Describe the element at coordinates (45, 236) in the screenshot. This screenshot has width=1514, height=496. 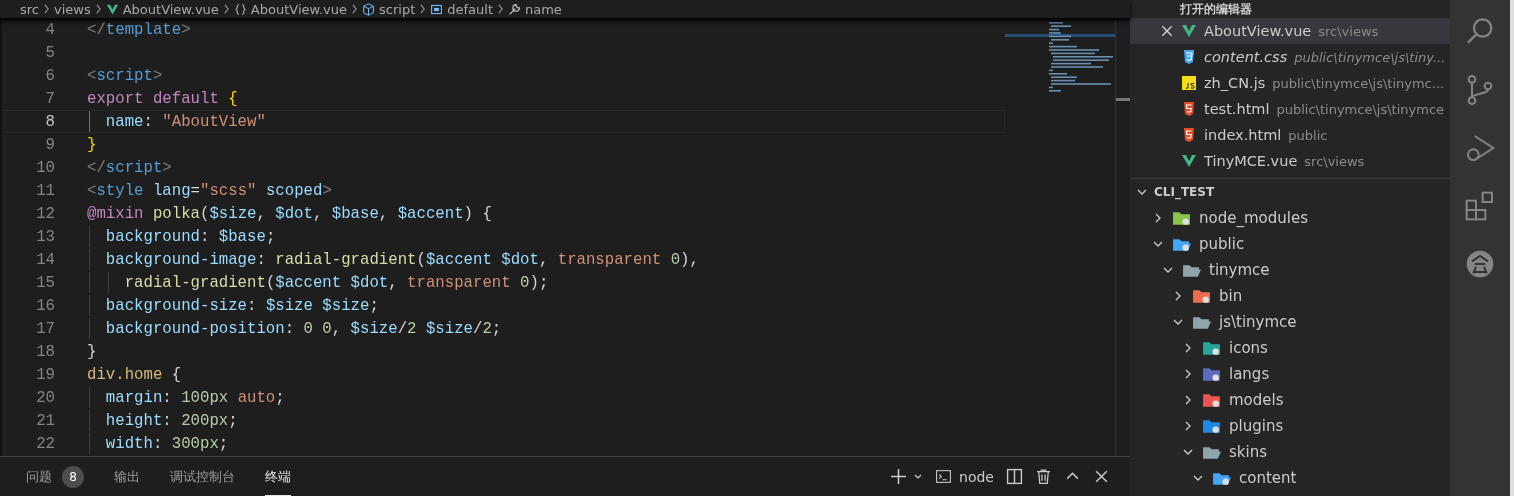
I see `line-number: 13` at that location.